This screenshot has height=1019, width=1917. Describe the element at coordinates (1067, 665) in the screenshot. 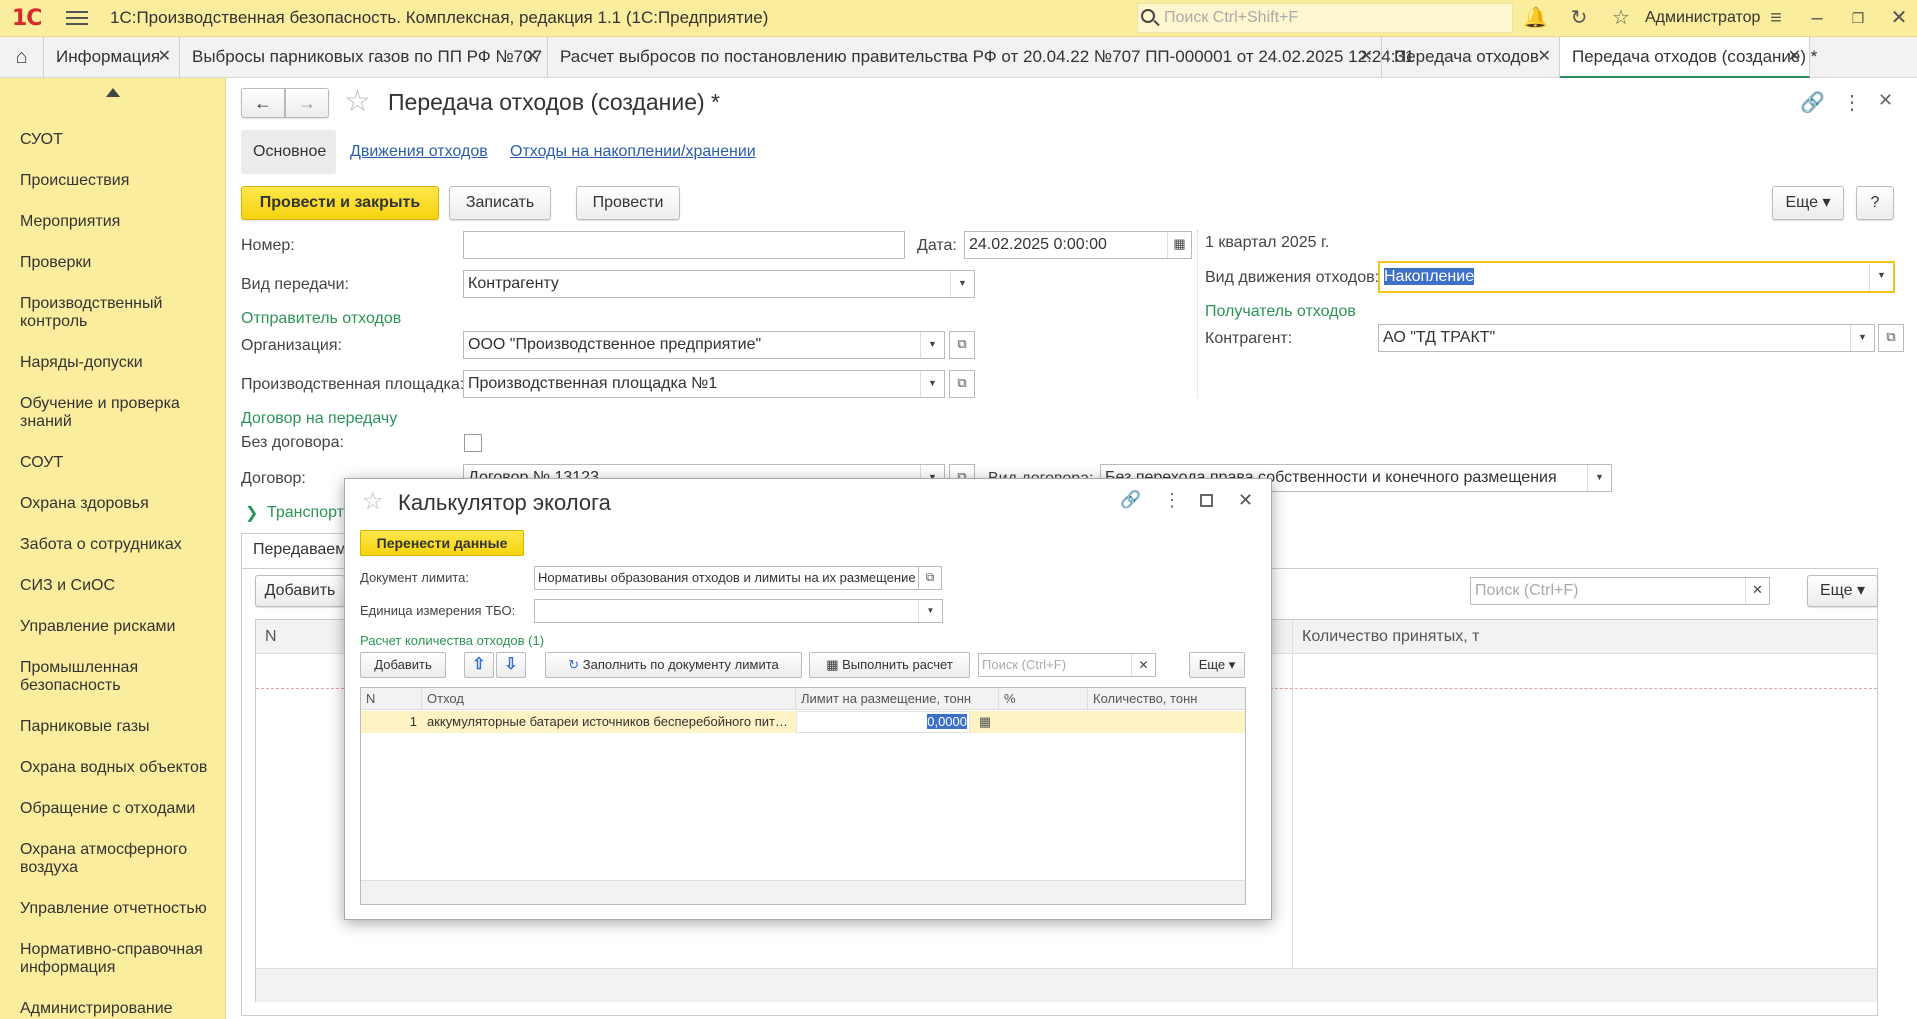

I see `modal-search-input: Поиск (Ctrl+F) ✕` at that location.